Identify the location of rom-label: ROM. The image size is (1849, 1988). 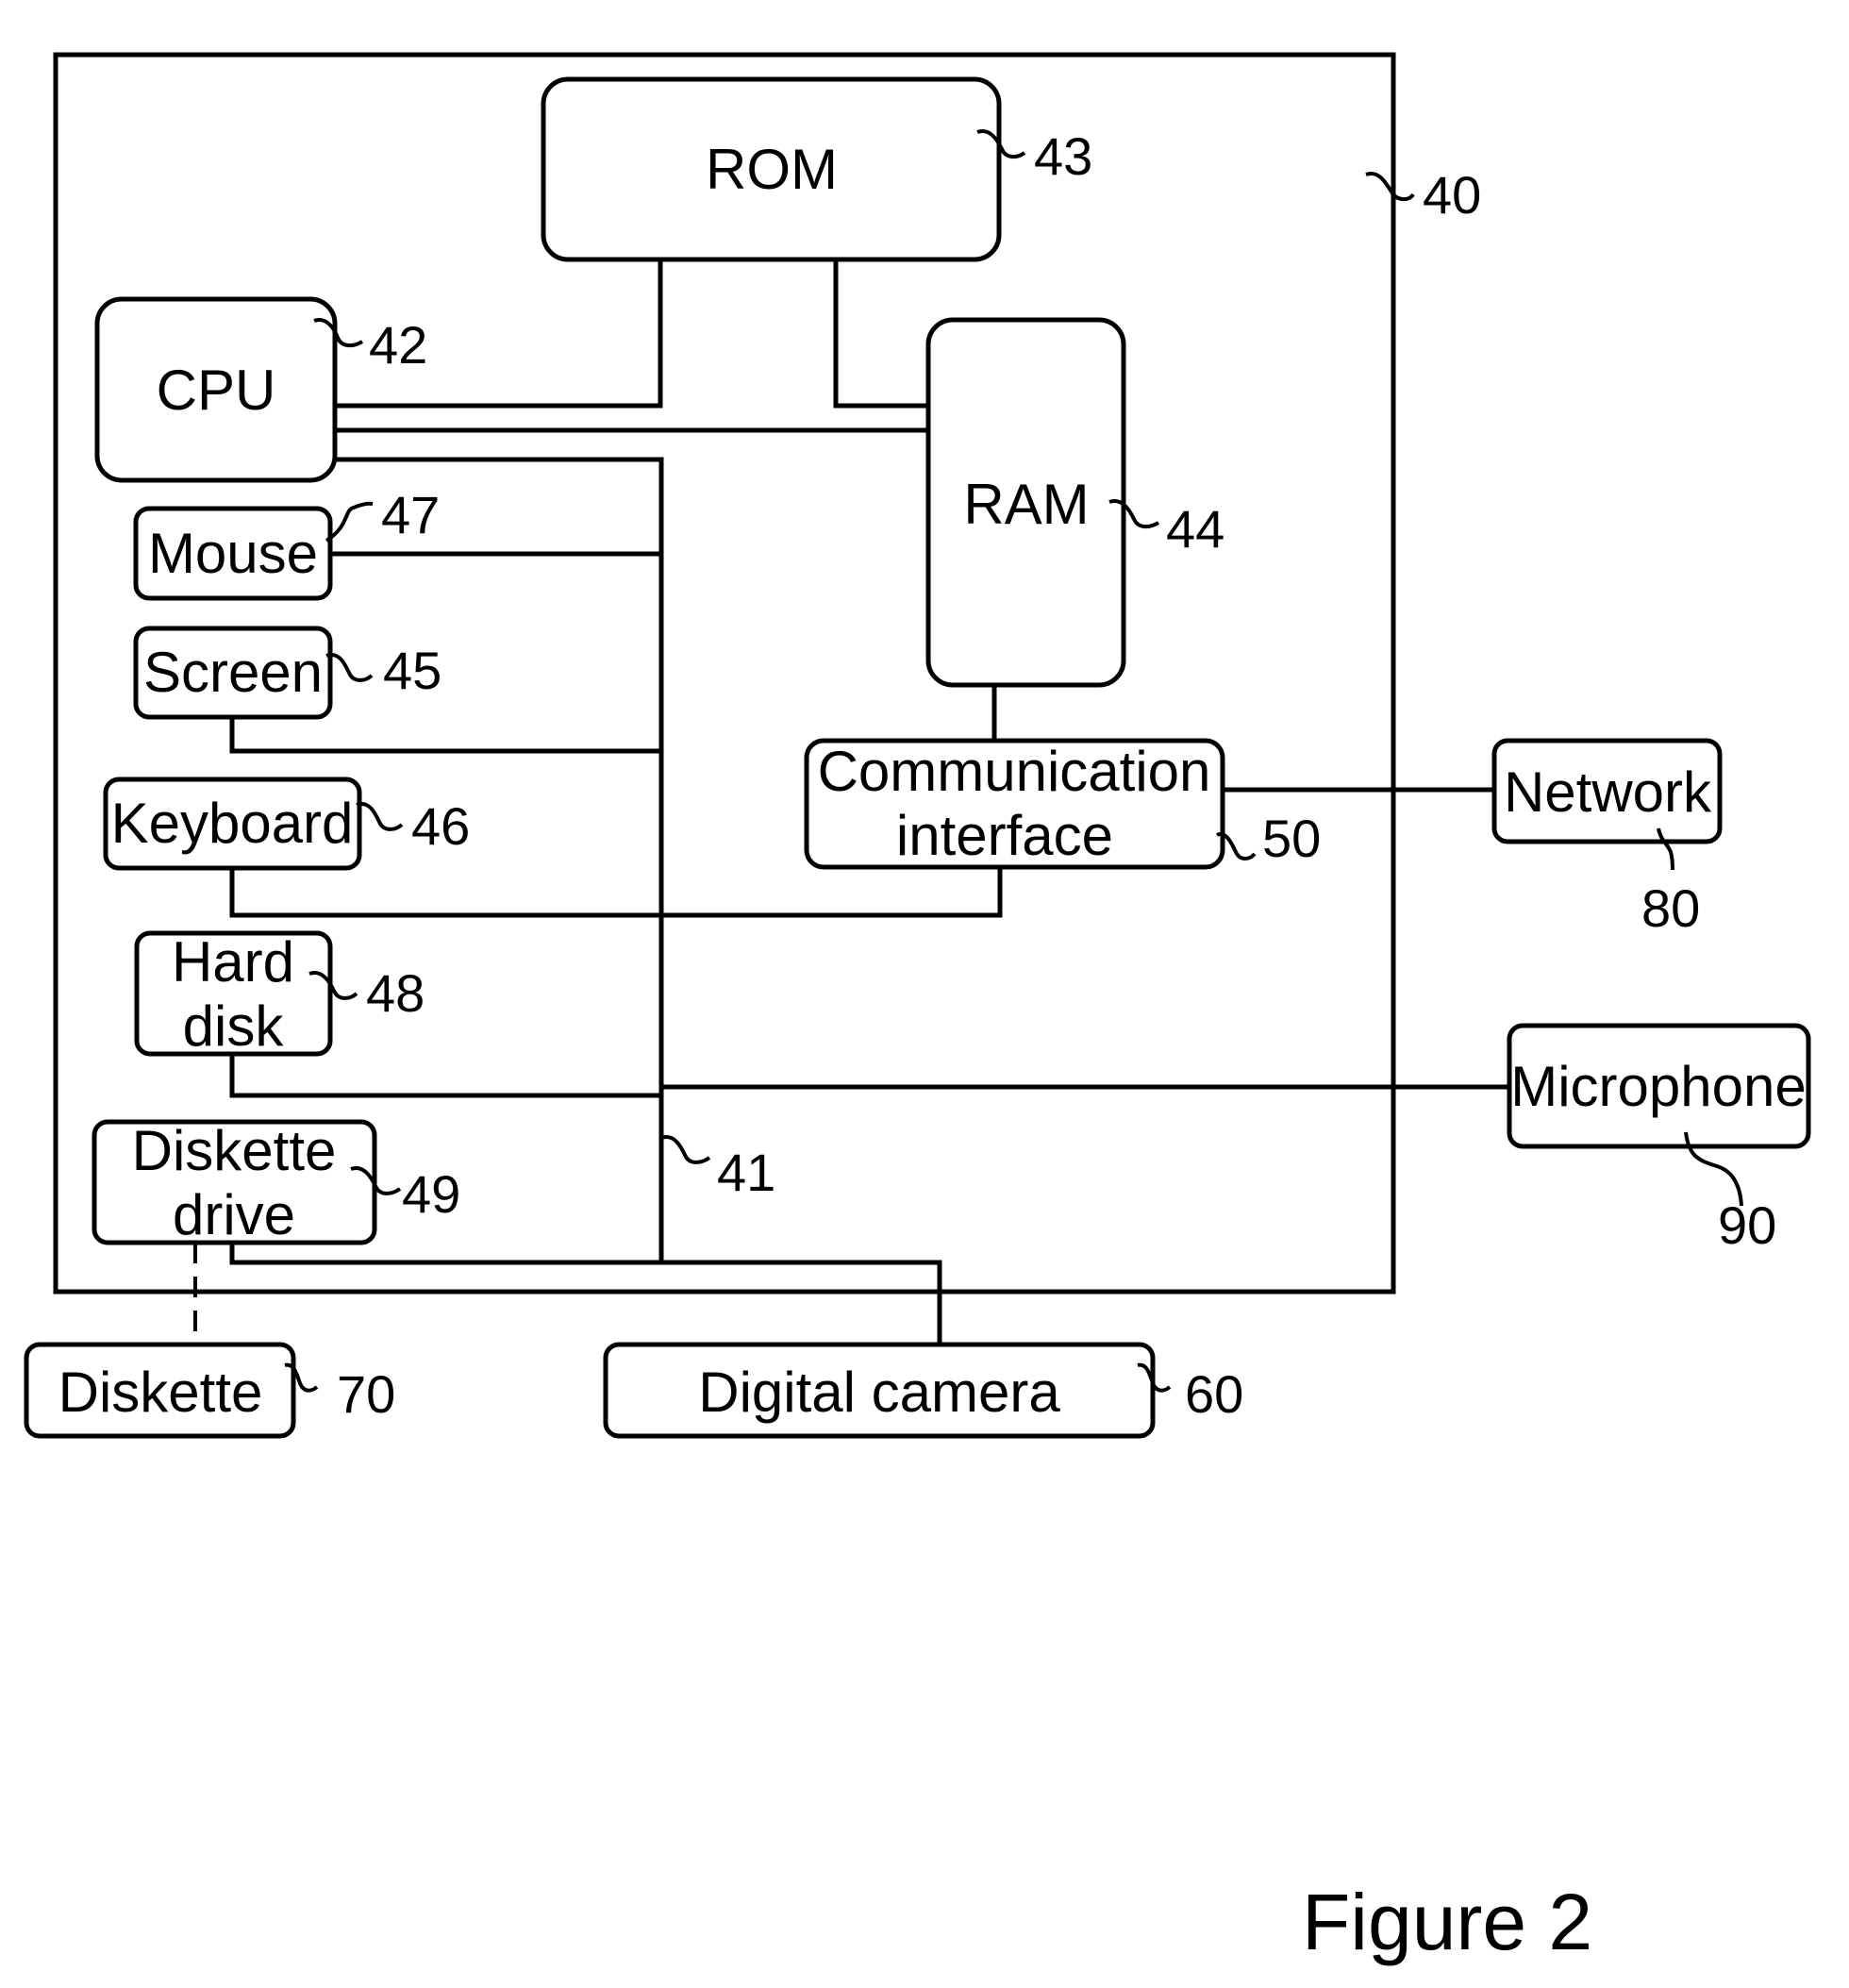
(772, 169).